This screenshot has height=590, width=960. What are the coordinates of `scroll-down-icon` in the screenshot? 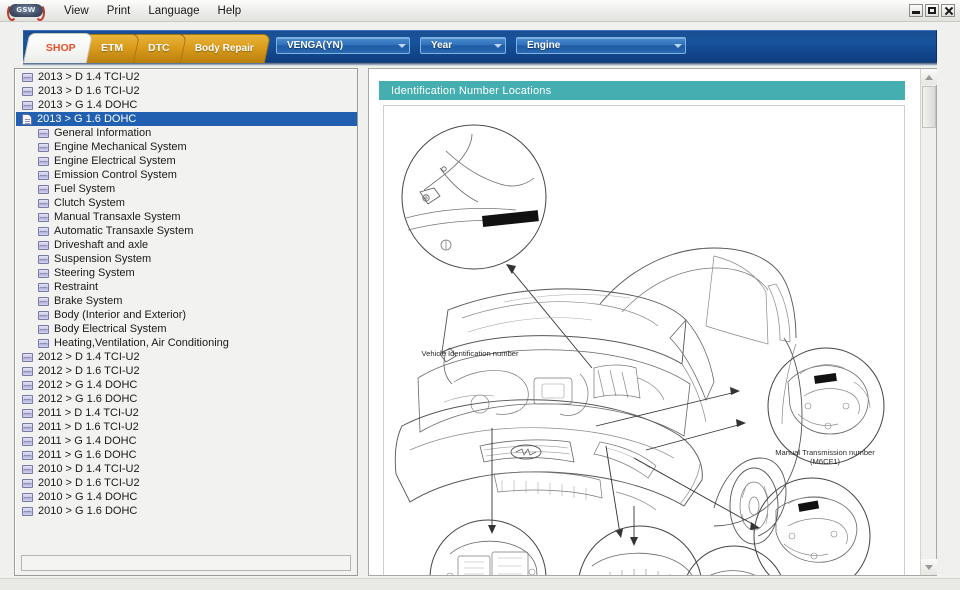 It's located at (929, 567).